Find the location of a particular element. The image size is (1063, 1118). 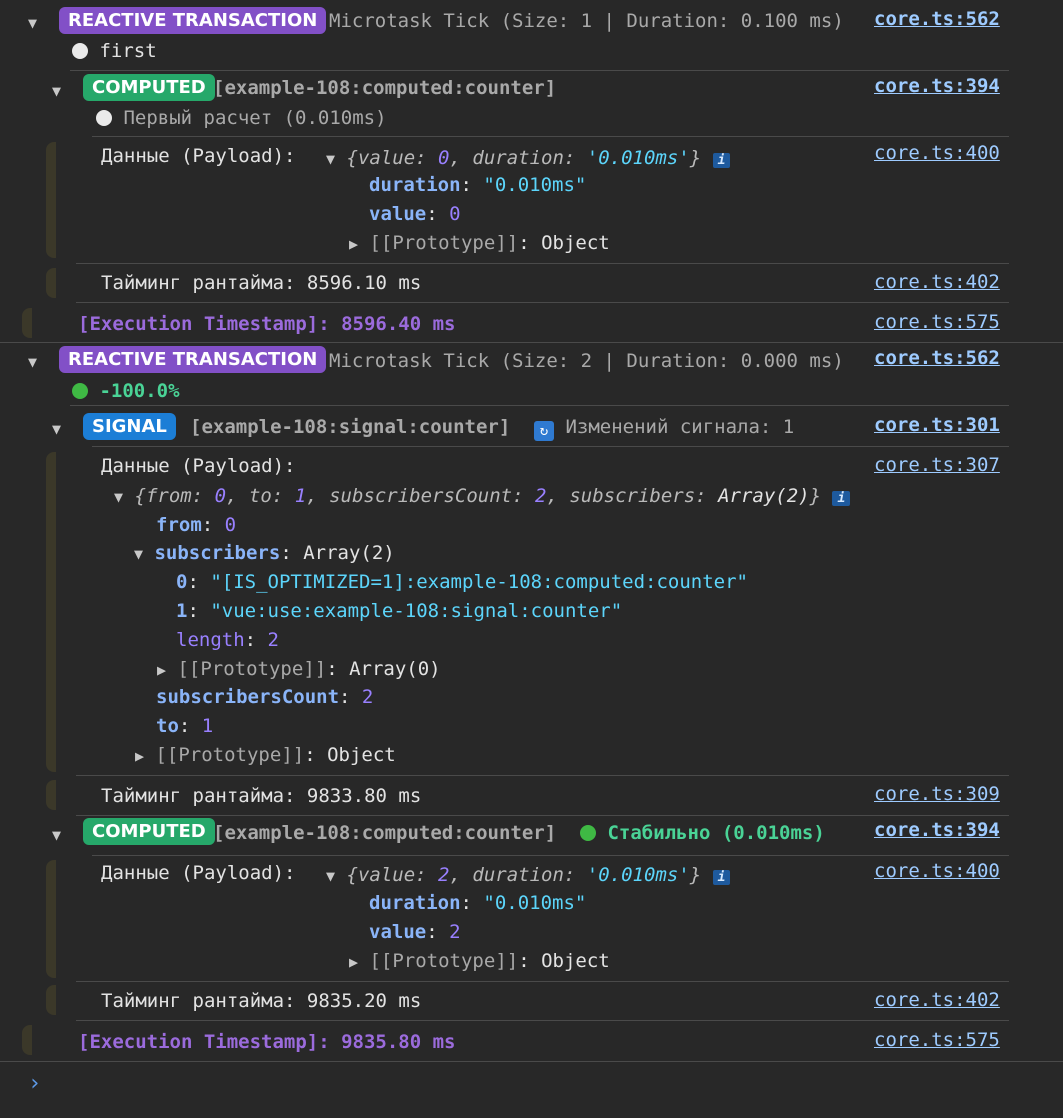

execution-timestamp: [Execution Timestamp]: 9835.80 ms is located at coordinates (267, 1042).